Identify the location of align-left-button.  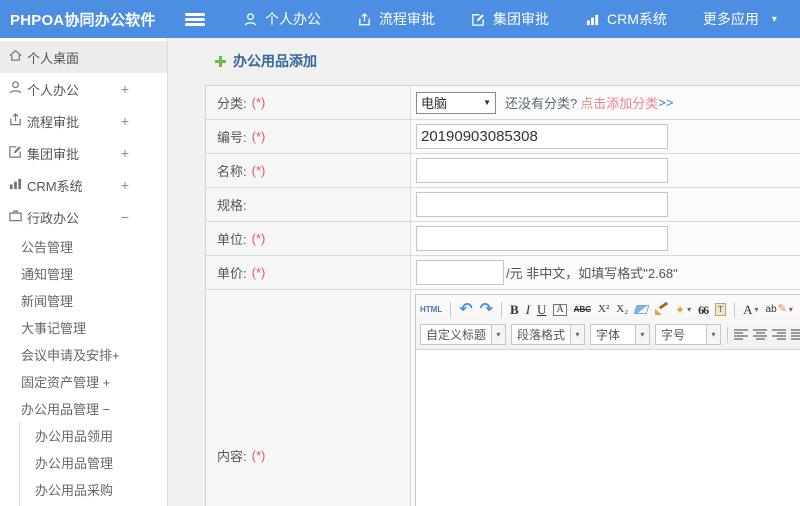
(741, 334).